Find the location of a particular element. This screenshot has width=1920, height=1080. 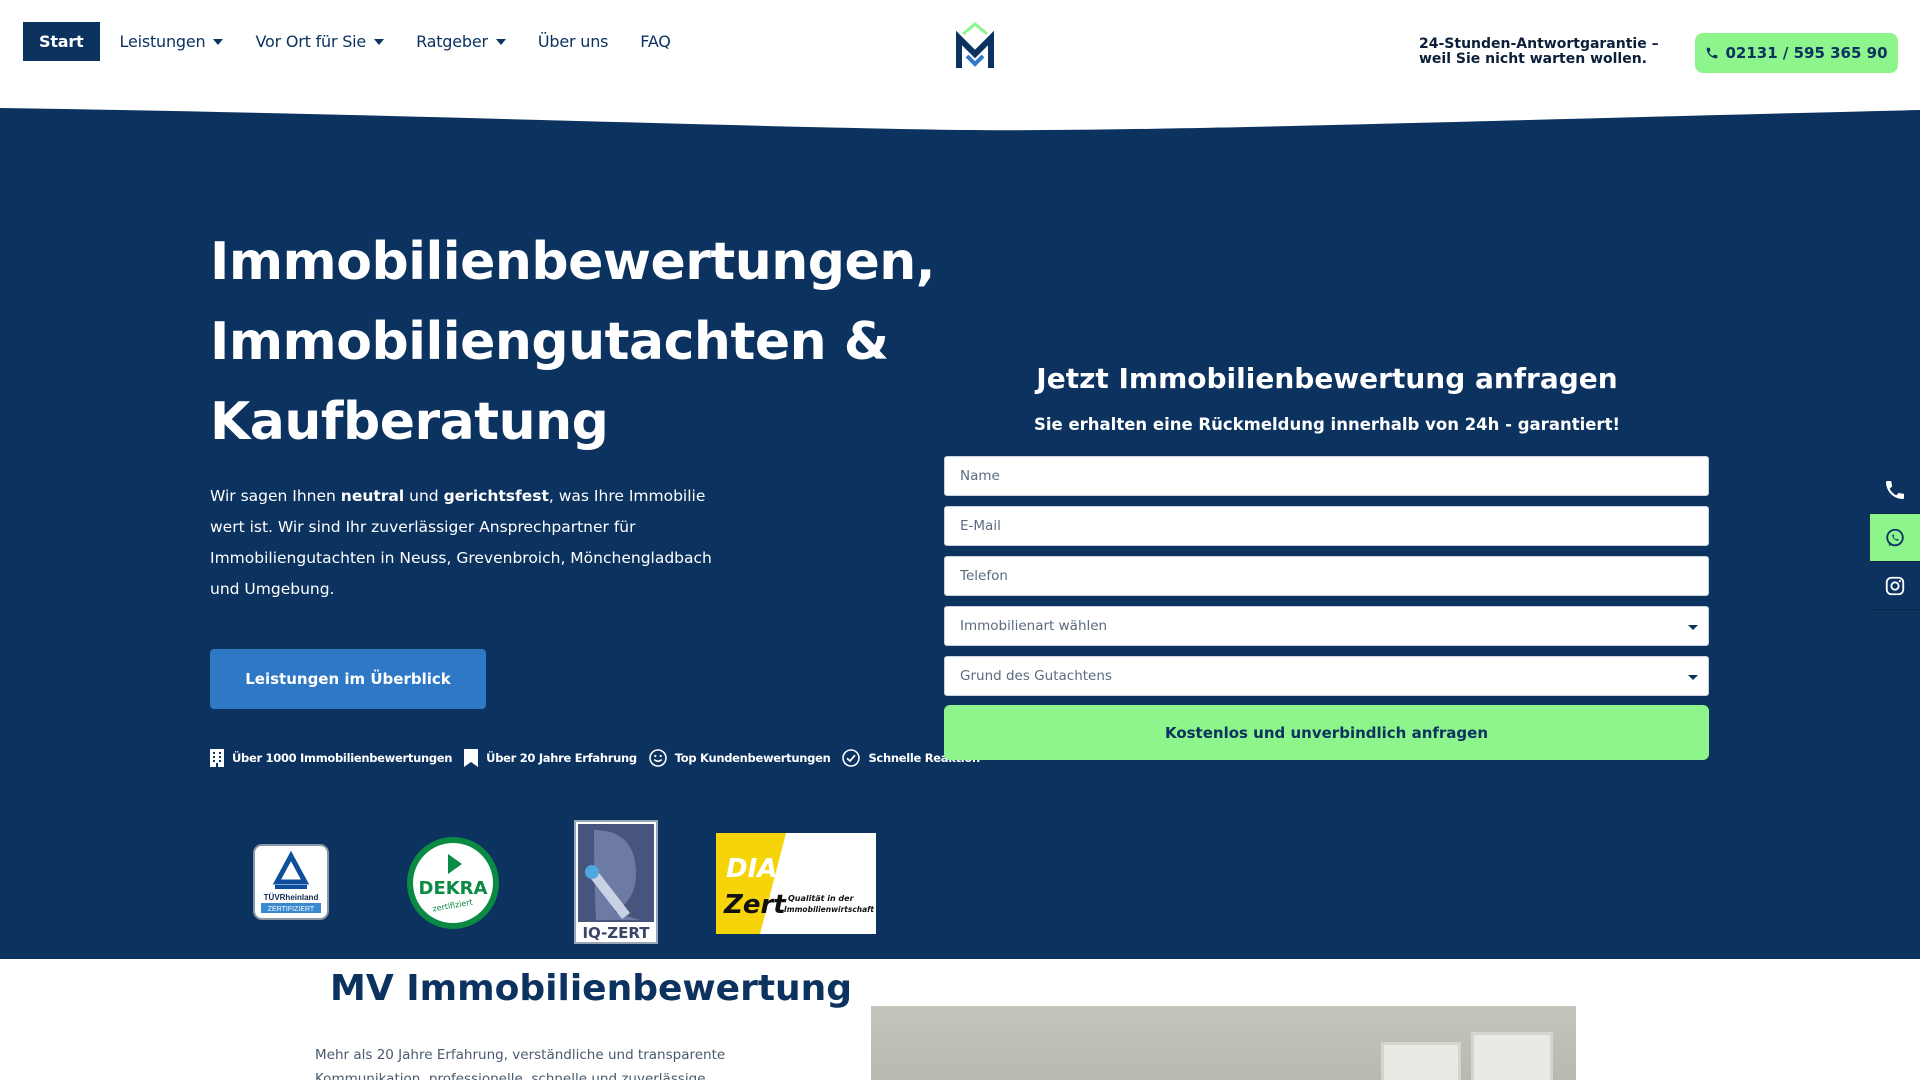

smiley-icon is located at coordinates (657, 758).